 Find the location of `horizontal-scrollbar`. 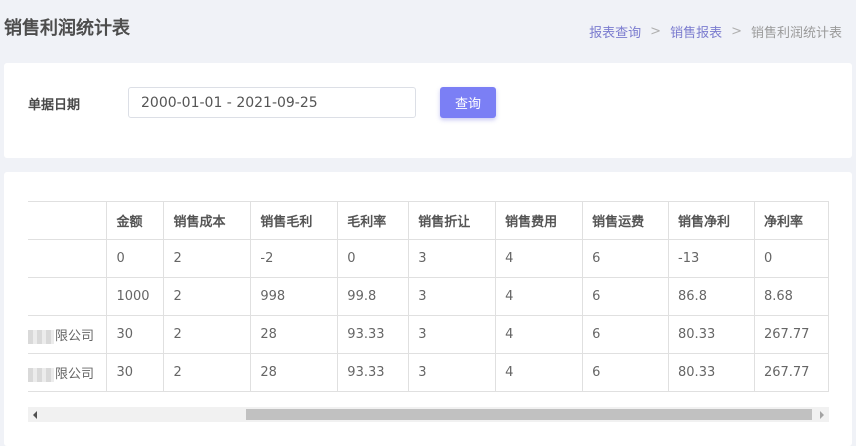

horizontal-scrollbar is located at coordinates (428, 414).